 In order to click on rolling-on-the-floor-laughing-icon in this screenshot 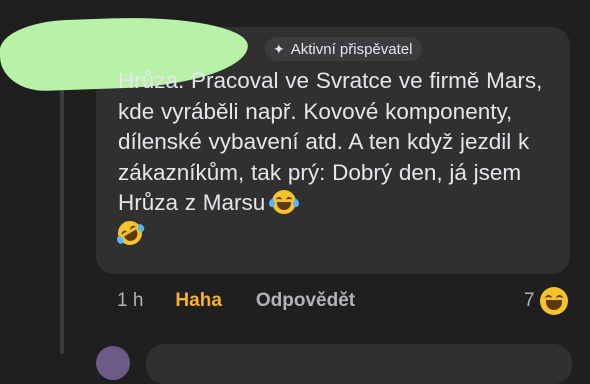, I will do `click(130, 232)`.